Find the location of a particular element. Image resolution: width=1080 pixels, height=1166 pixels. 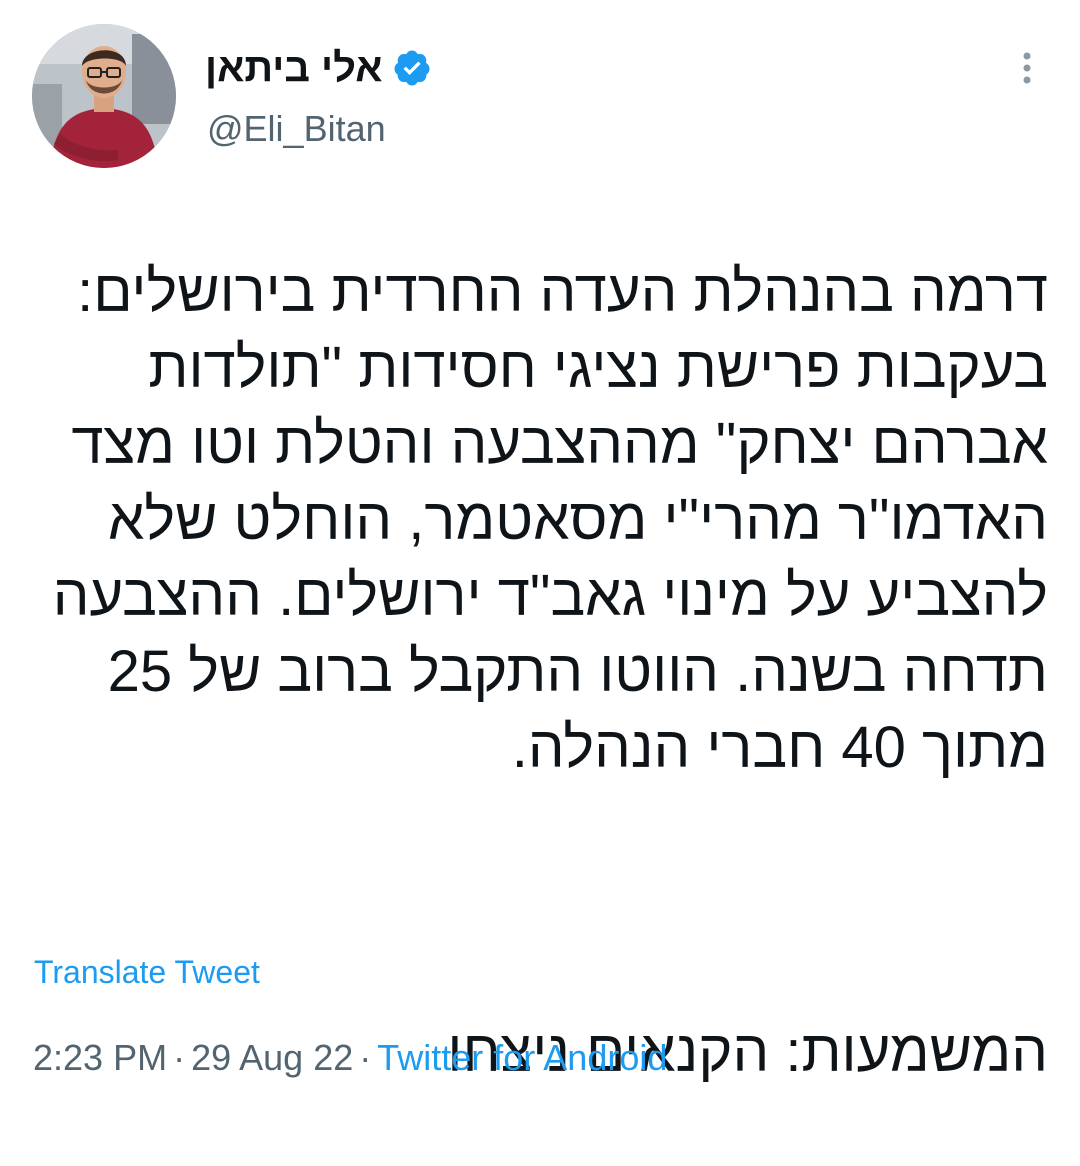

display-name: אלי ביתאן is located at coordinates (293, 68).